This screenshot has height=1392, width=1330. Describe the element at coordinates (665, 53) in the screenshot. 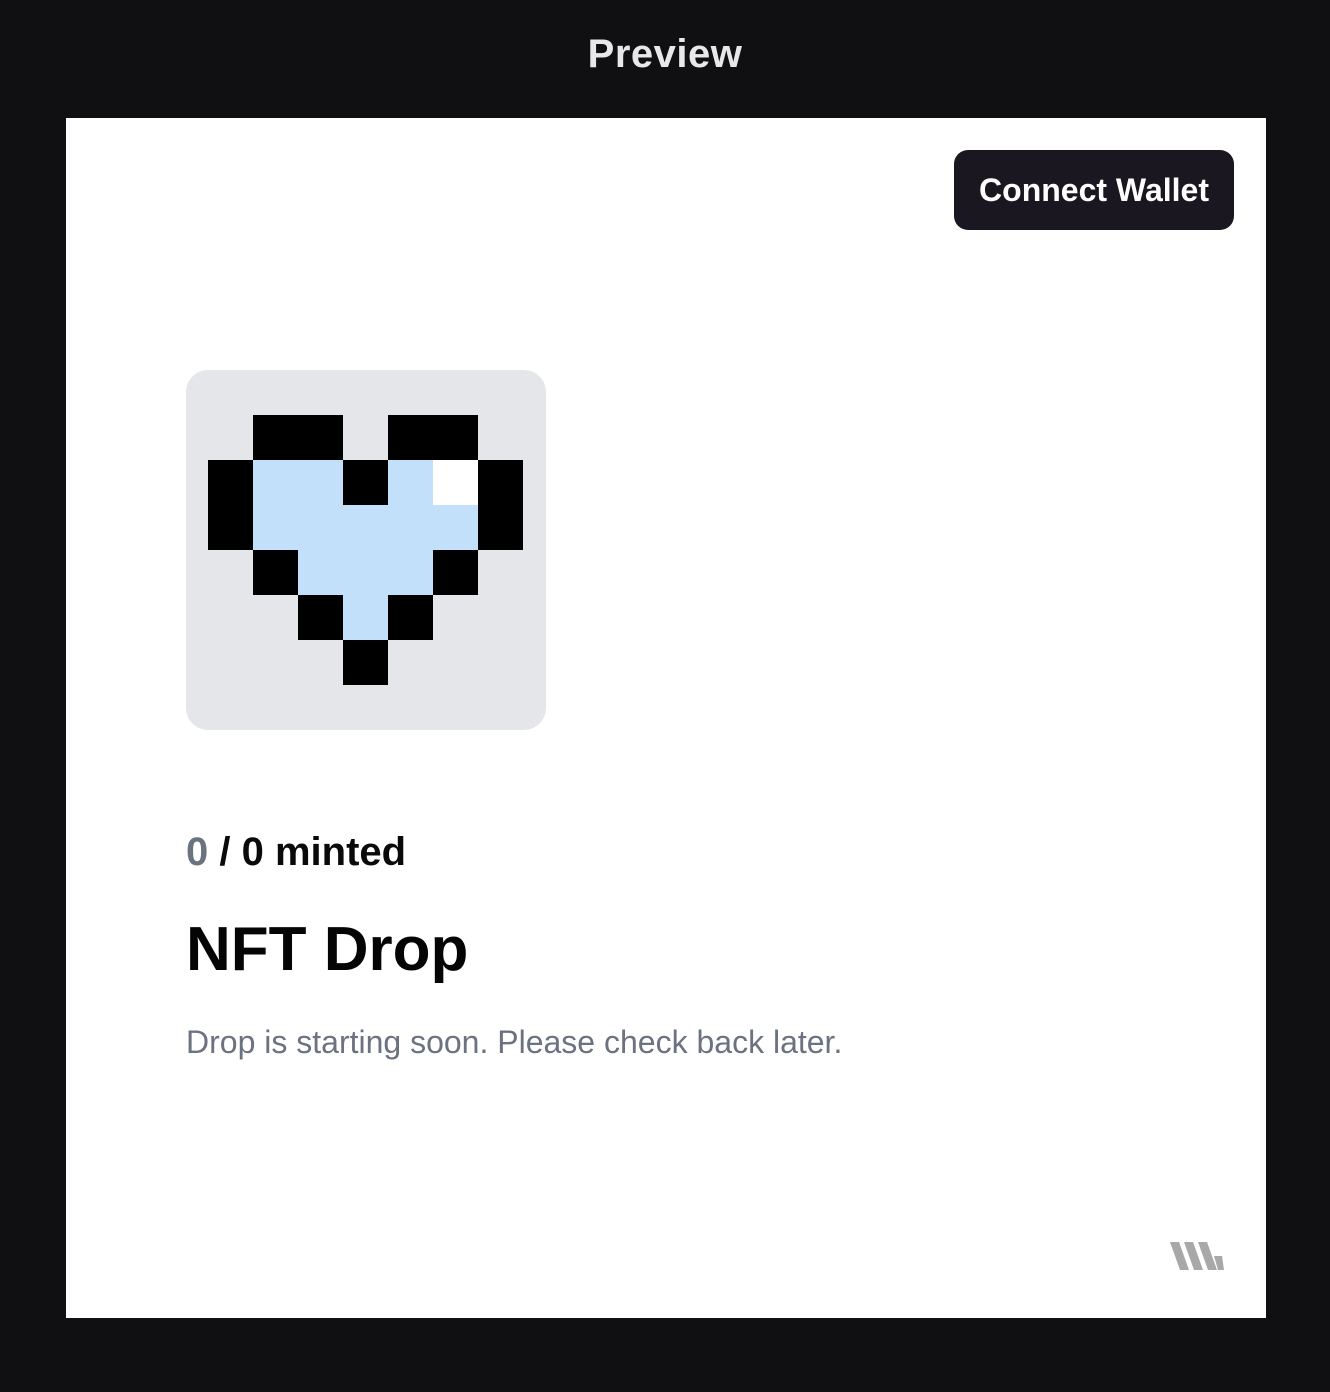

I see `page-title: Preview` at that location.